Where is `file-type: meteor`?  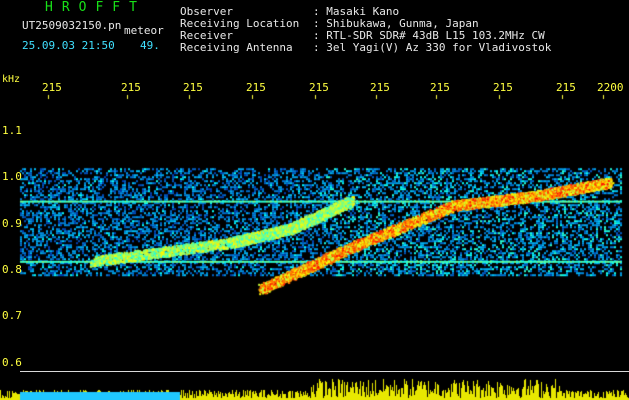 file-type: meteor is located at coordinates (144, 30).